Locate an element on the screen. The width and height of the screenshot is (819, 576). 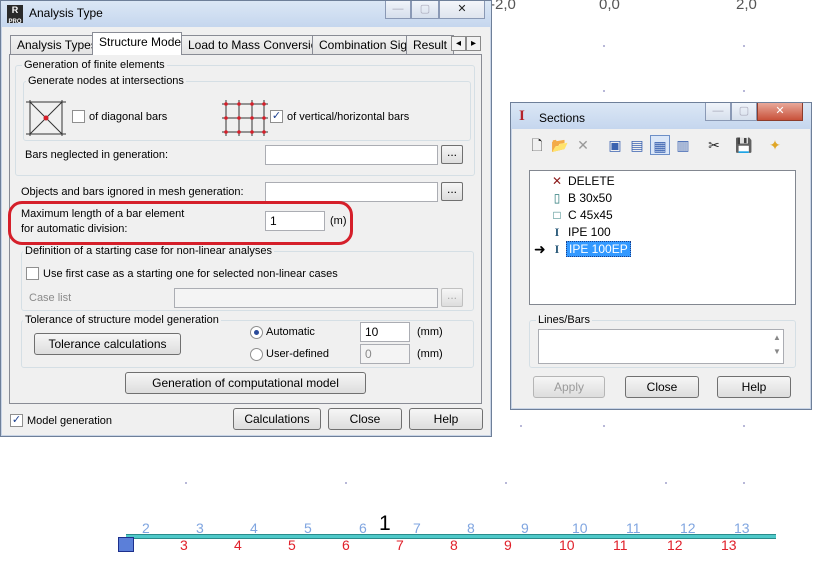
node-number: 10 is located at coordinates (580, 528).